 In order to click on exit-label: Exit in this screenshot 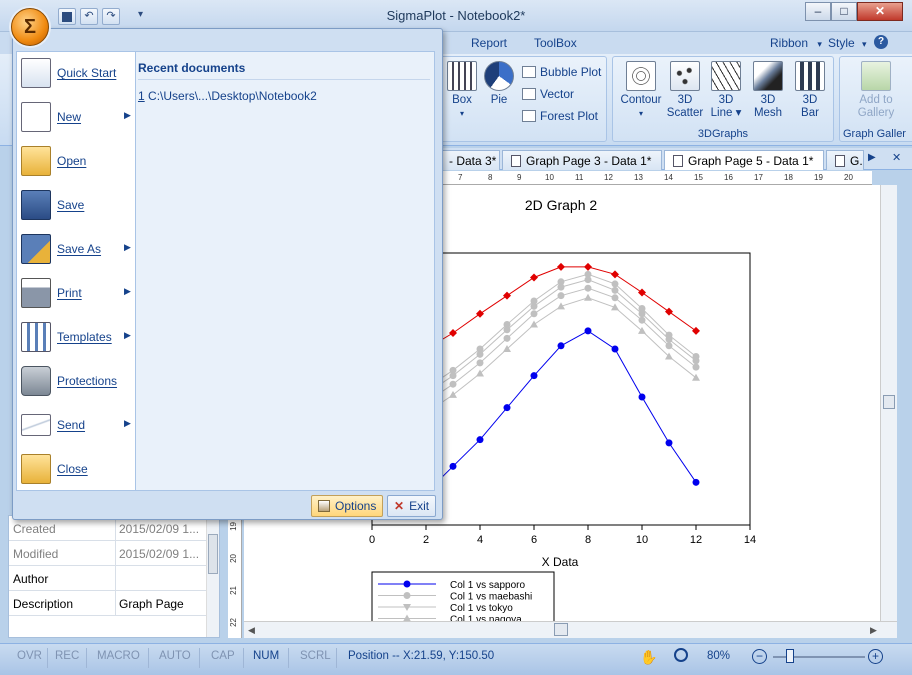, I will do `click(419, 506)`.